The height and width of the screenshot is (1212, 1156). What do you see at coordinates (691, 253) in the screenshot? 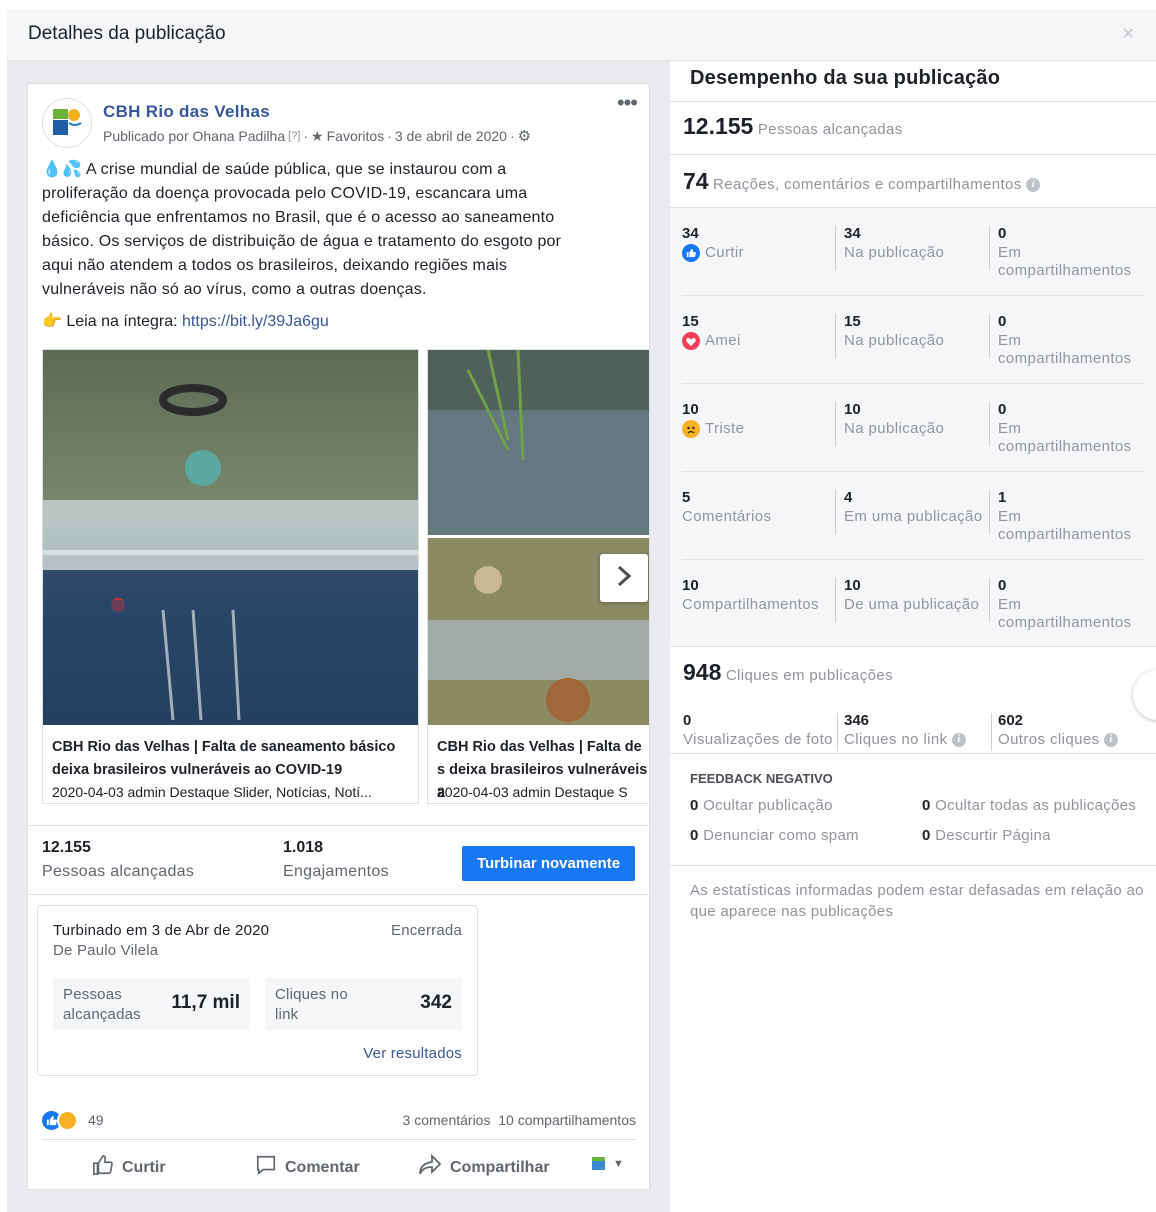
I see `like-icon` at bounding box center [691, 253].